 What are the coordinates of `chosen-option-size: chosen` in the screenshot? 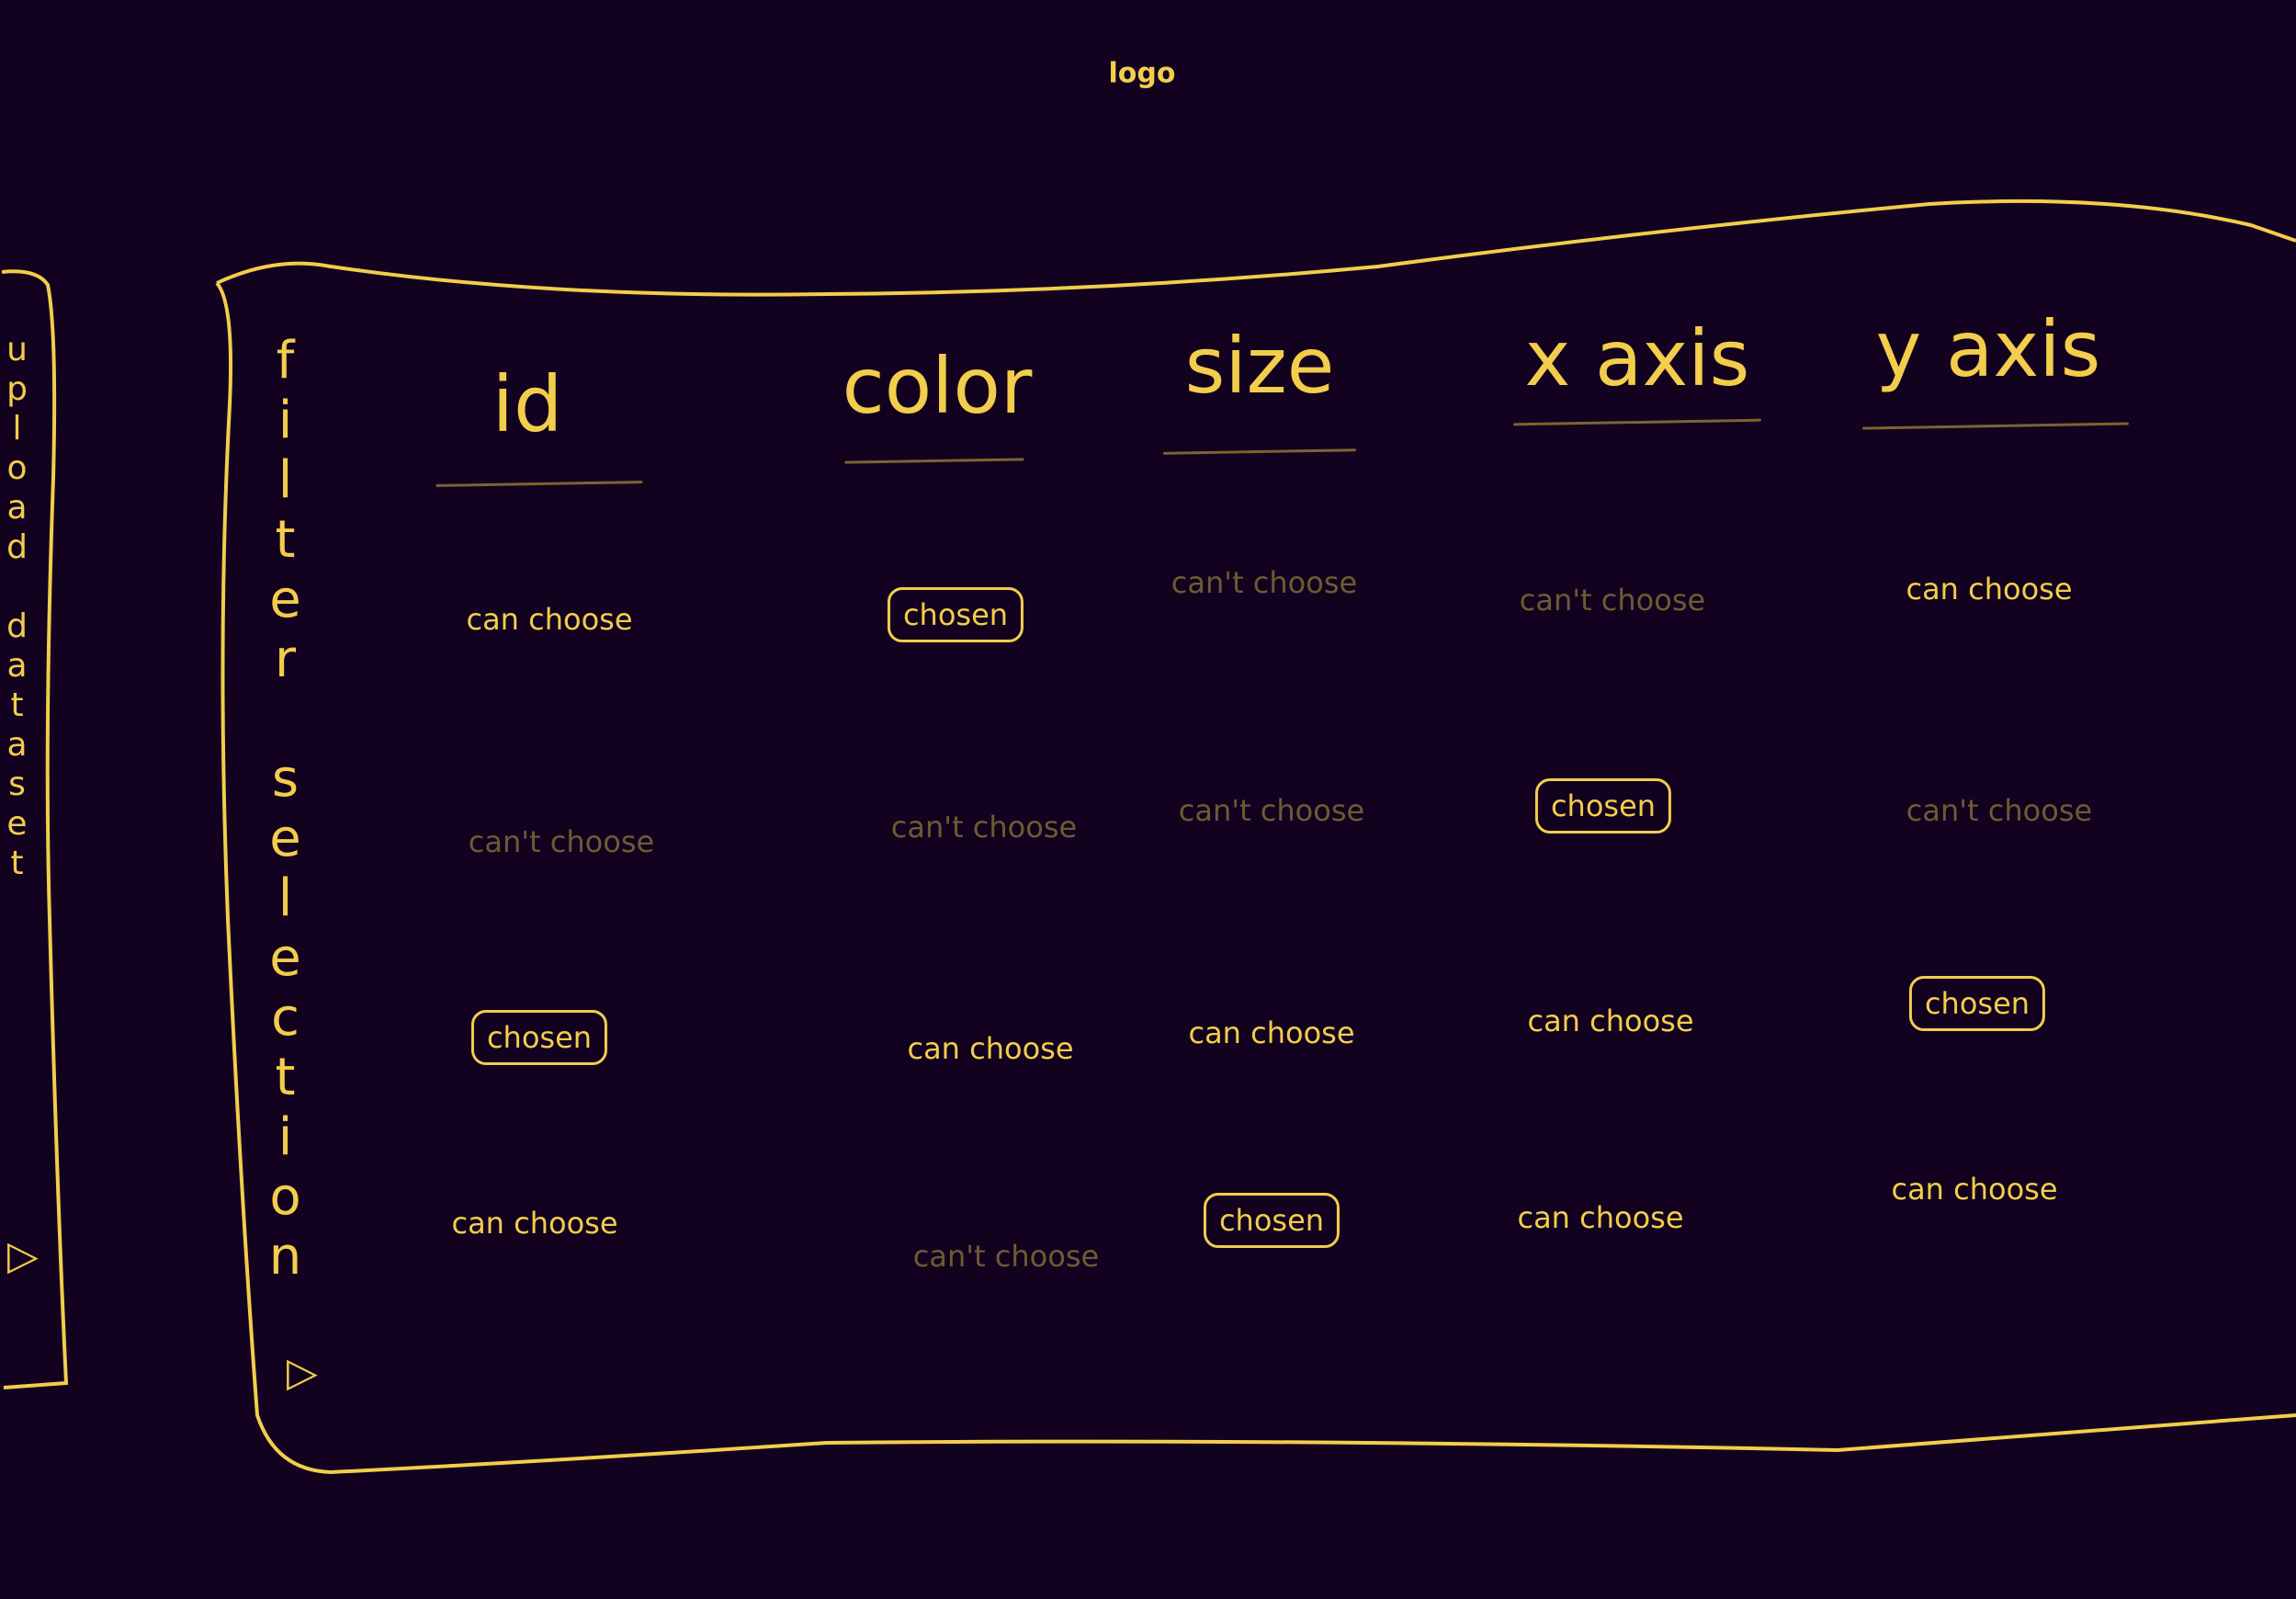 It's located at (1271, 1220).